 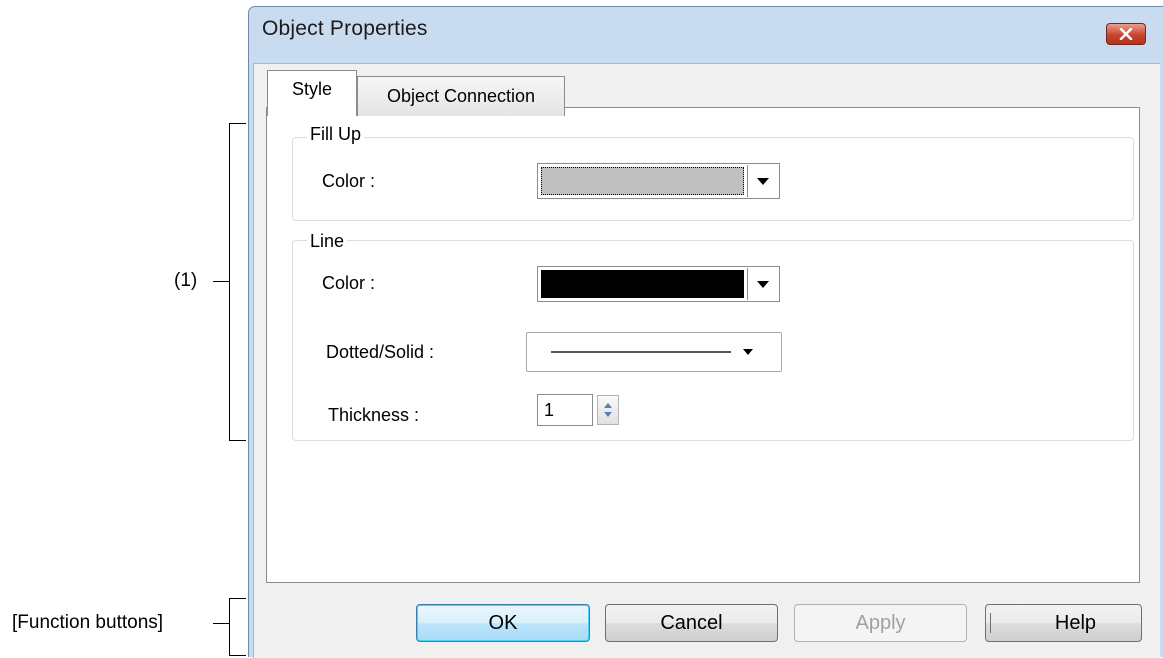 What do you see at coordinates (503, 623) in the screenshot?
I see `ok-button: OK` at bounding box center [503, 623].